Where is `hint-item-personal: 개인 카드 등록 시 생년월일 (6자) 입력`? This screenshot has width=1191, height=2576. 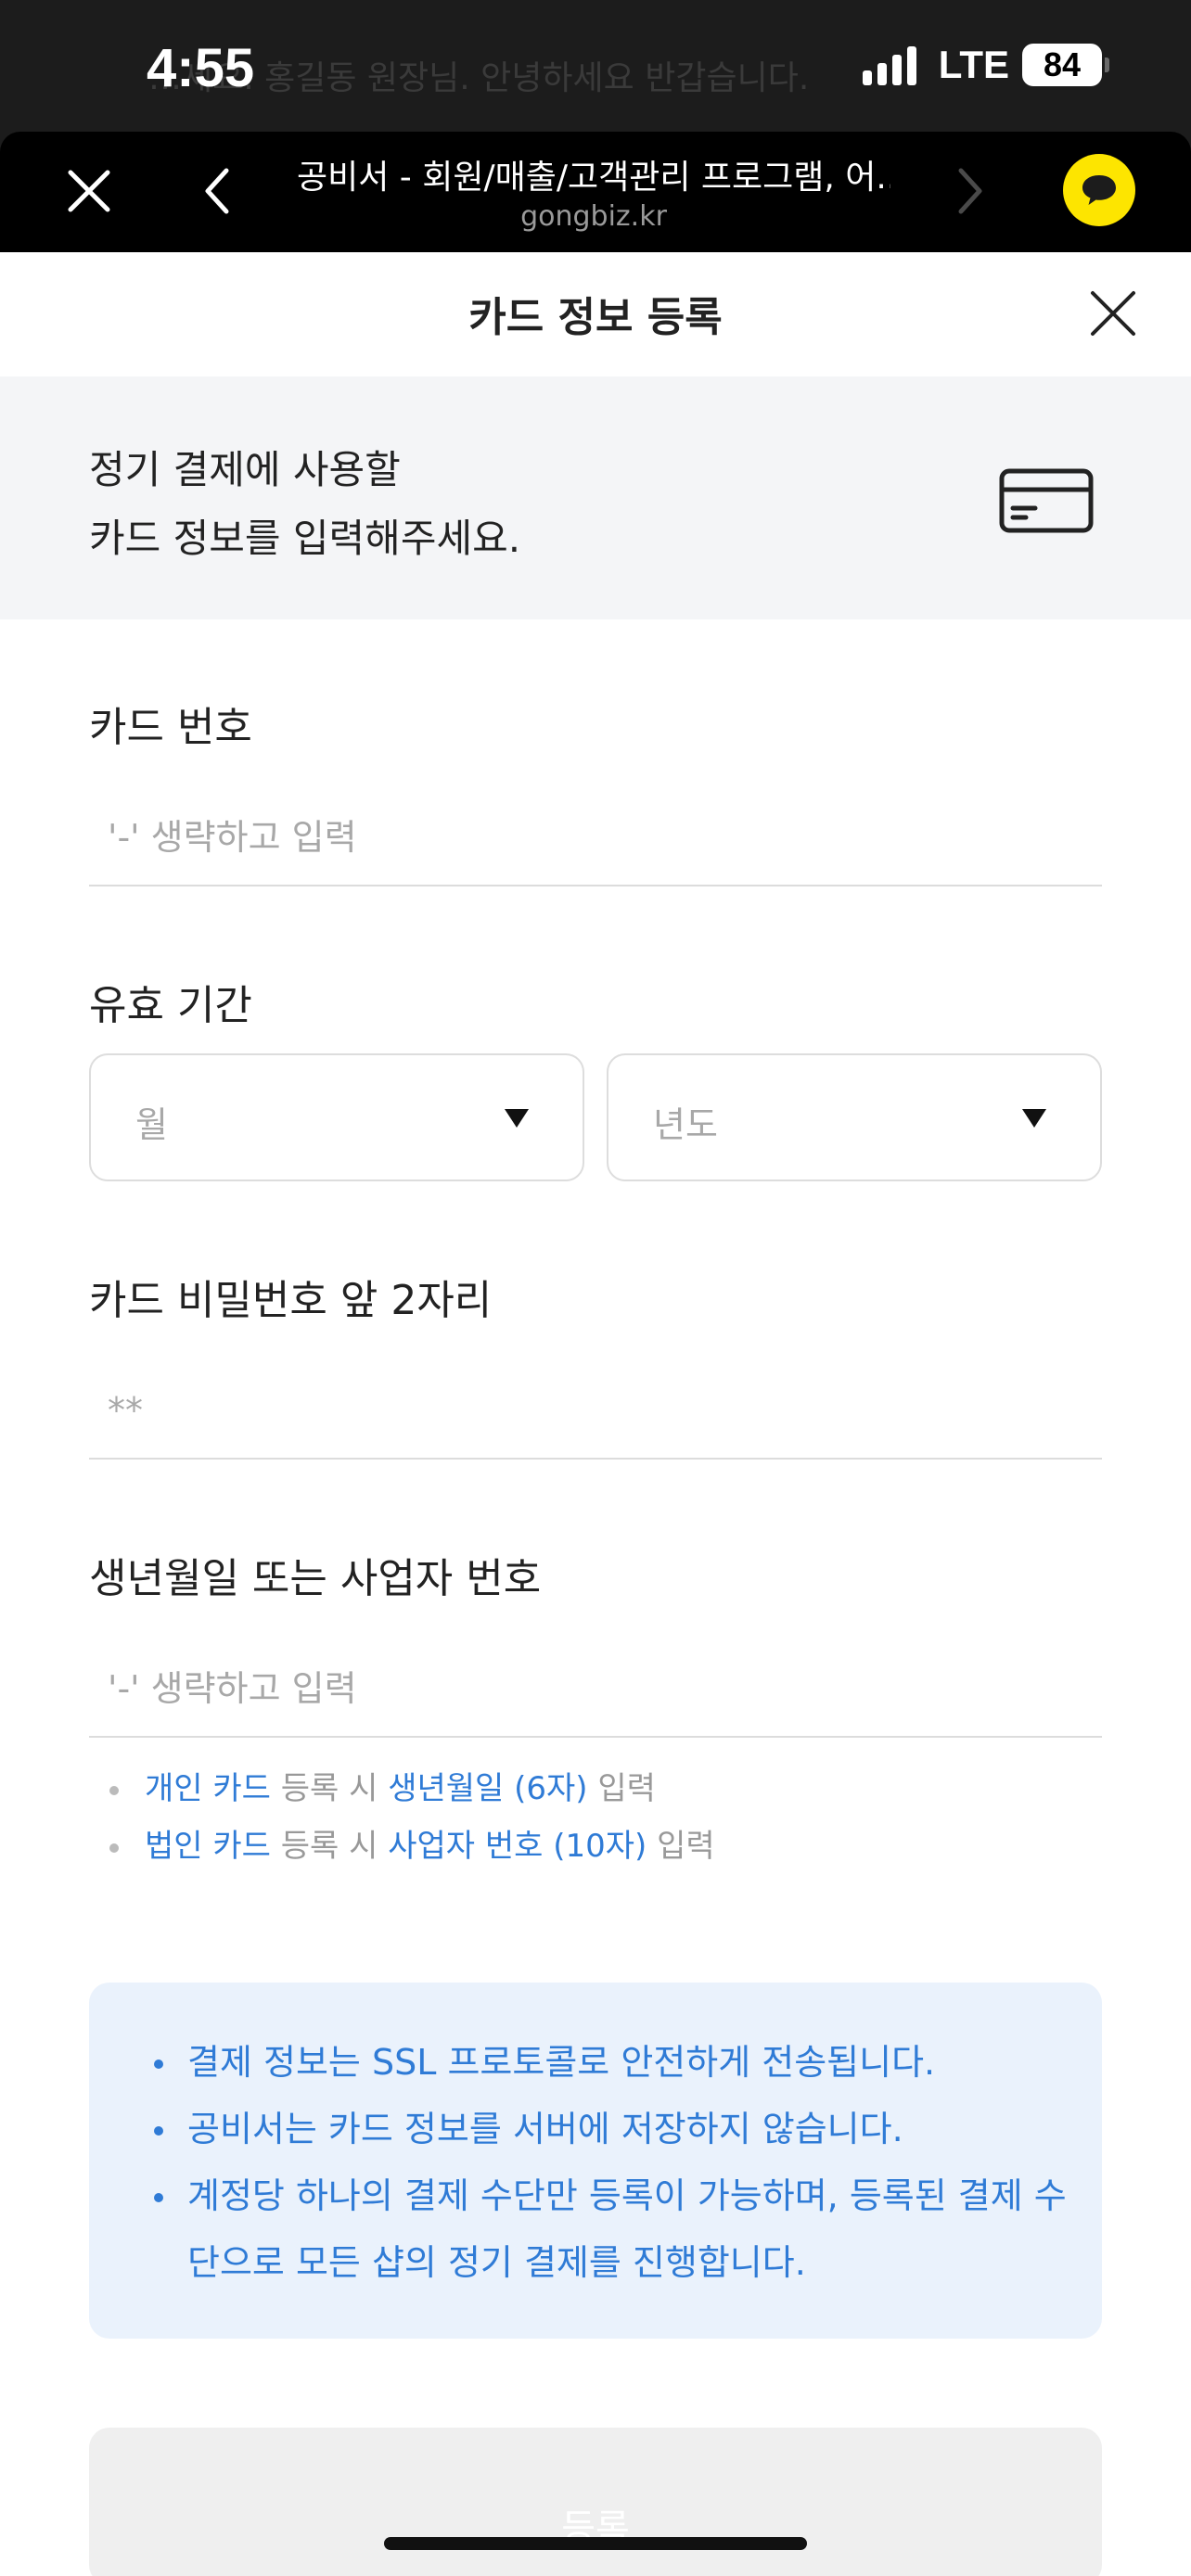 hint-item-personal: 개인 카드 등록 시 생년월일 (6자) 입력 is located at coordinates (595, 1788).